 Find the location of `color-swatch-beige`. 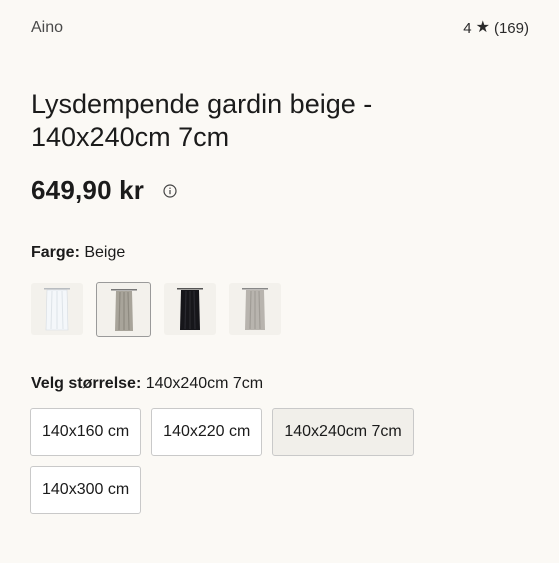

color-swatch-beige is located at coordinates (123, 309).